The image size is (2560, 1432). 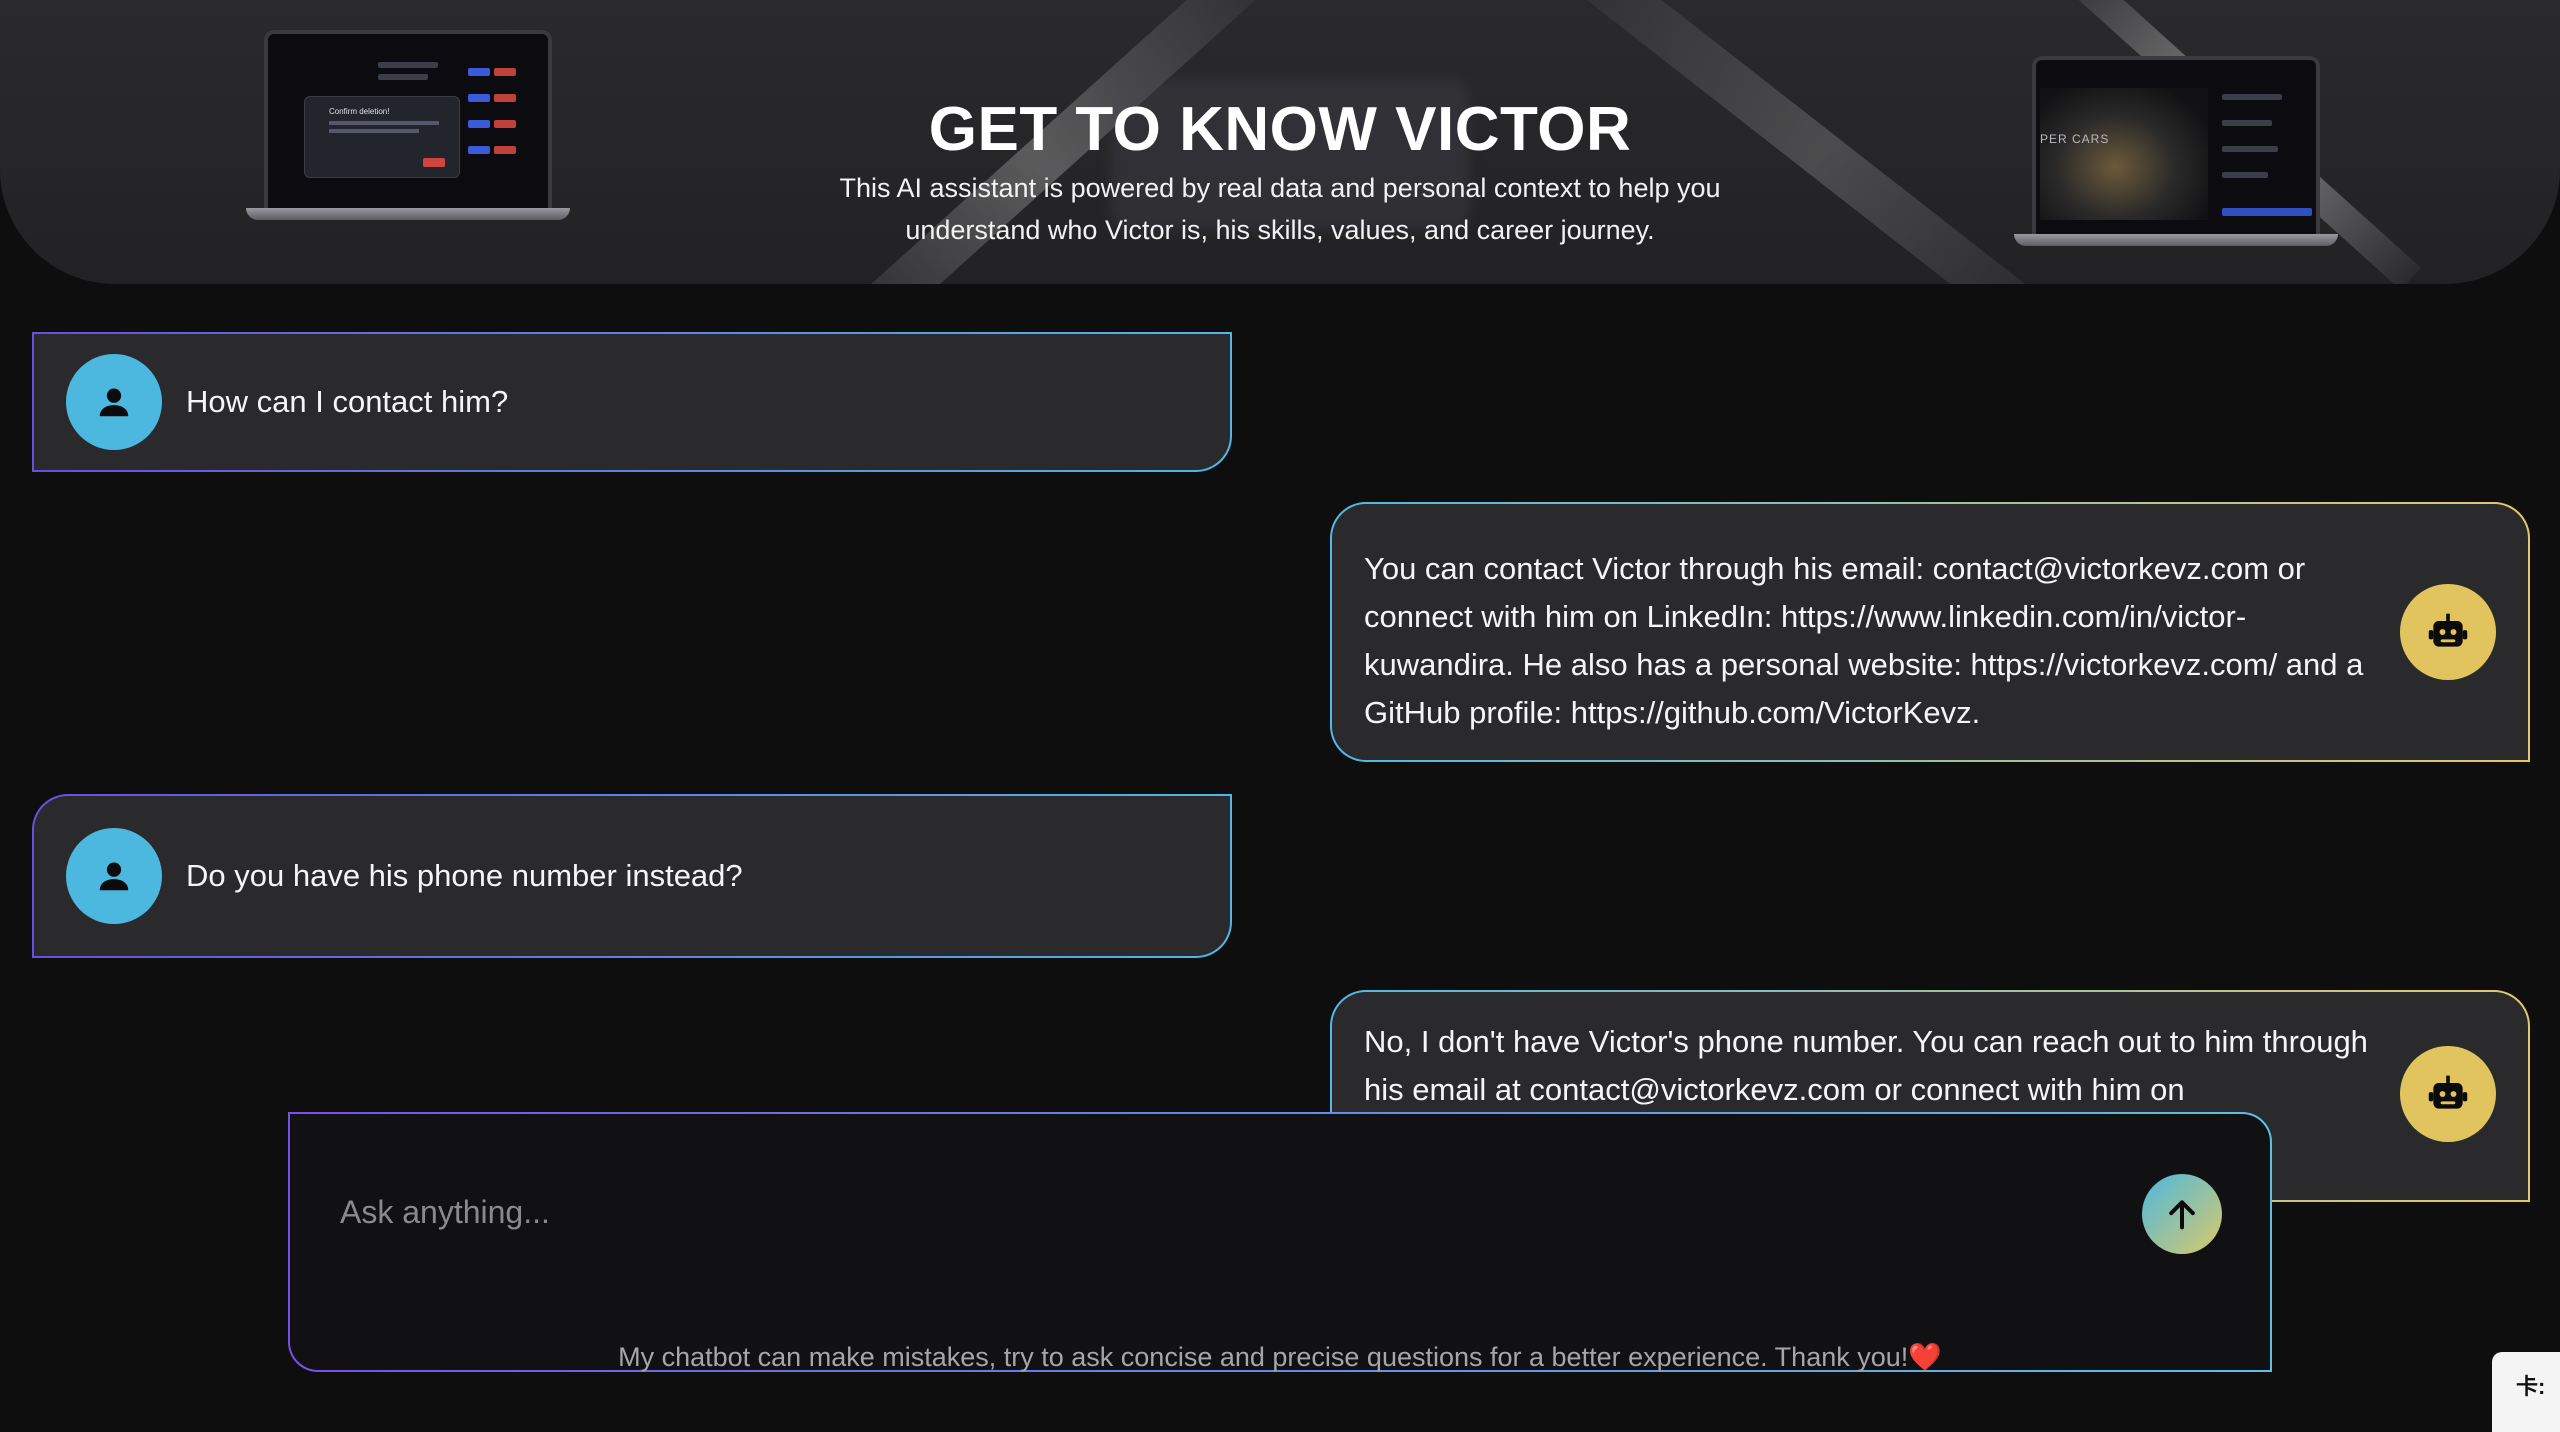 What do you see at coordinates (347, 401) in the screenshot?
I see `user-message-text: How can I contact him?` at bounding box center [347, 401].